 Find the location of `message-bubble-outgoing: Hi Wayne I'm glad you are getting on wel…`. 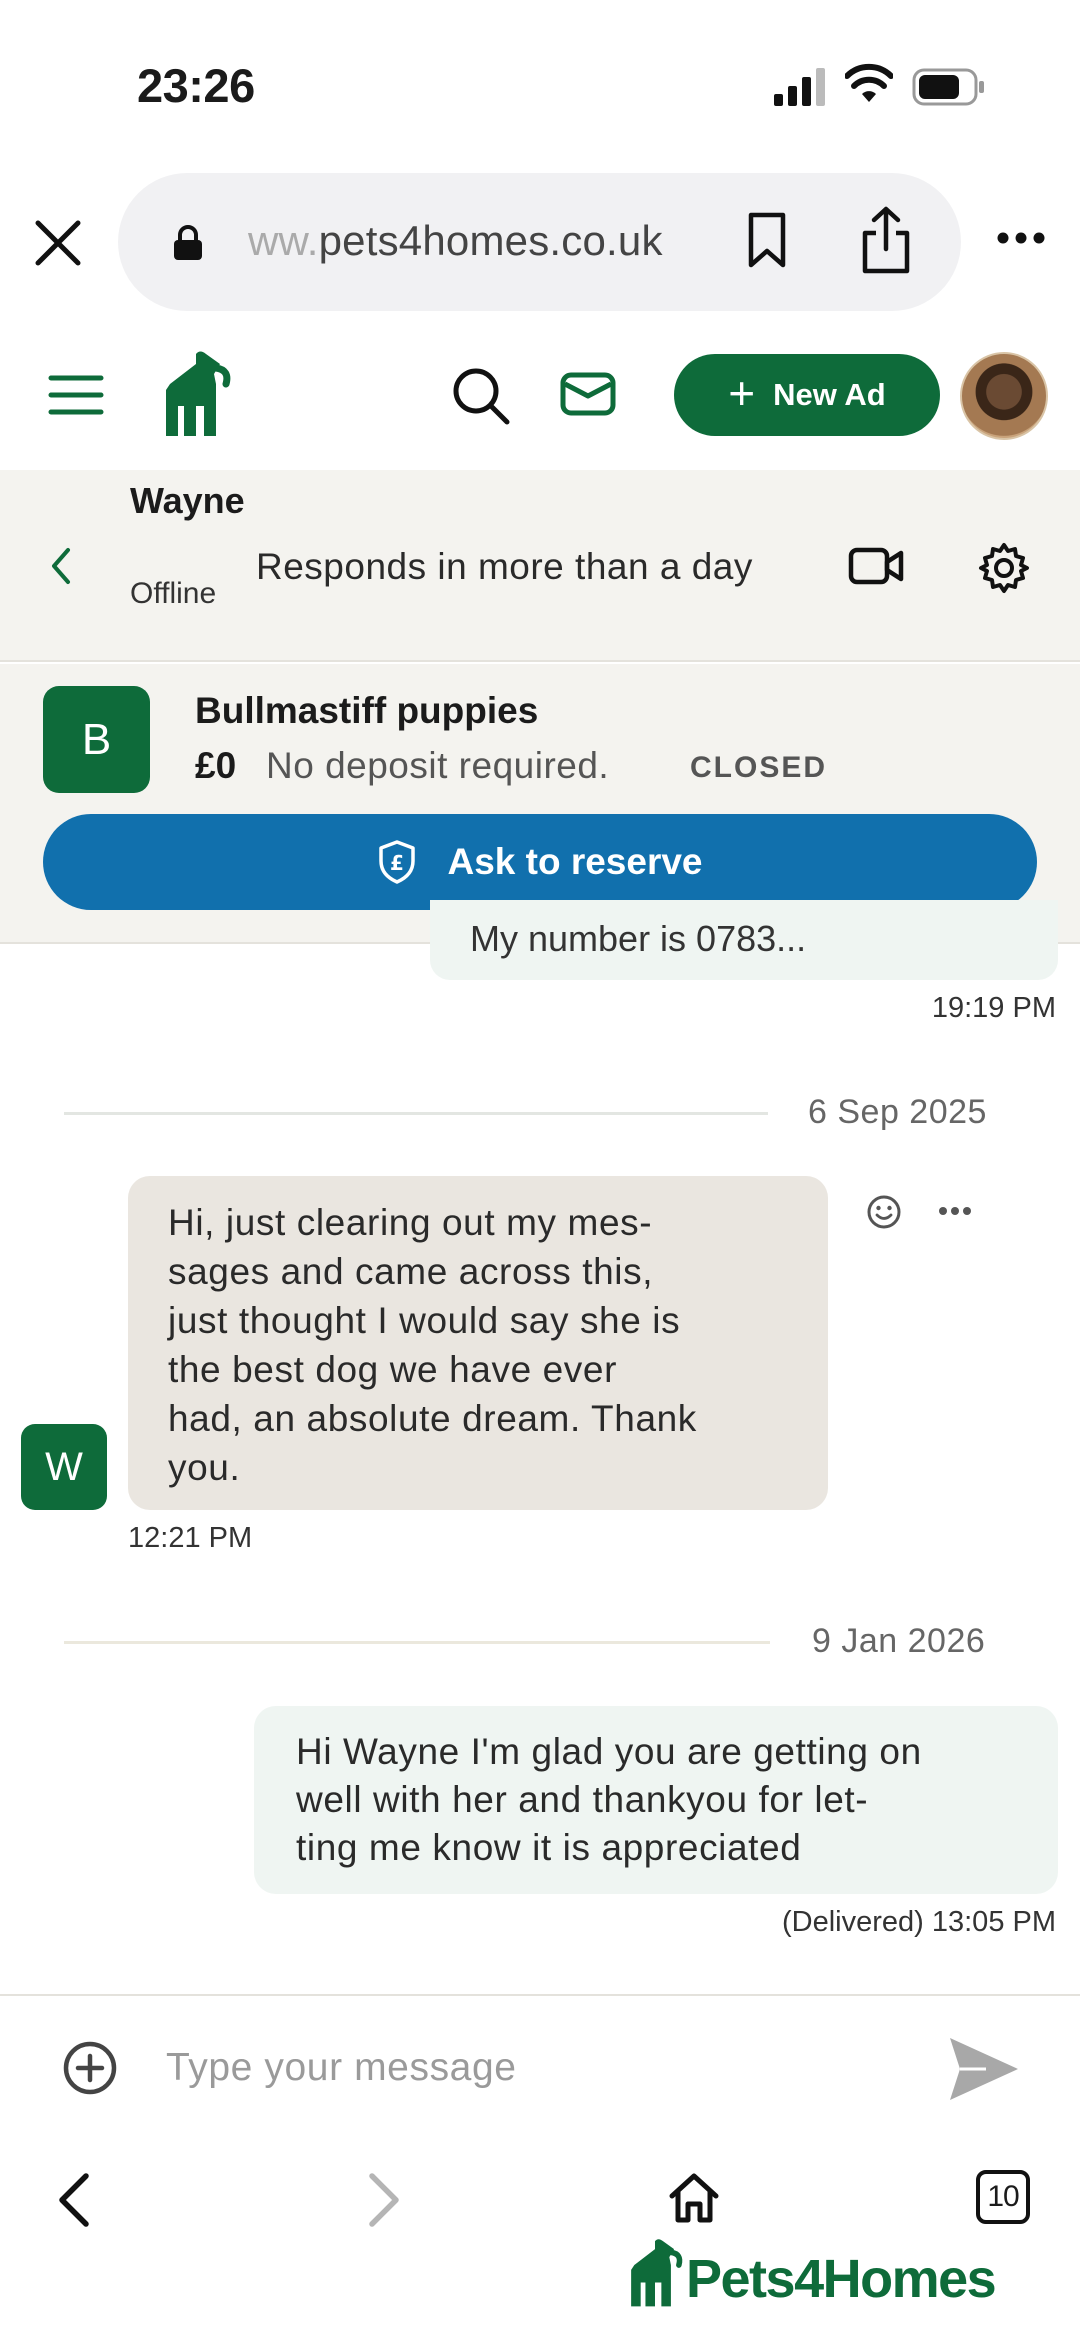

message-bubble-outgoing: Hi Wayne I'm glad you are getting on wel… is located at coordinates (656, 1800).